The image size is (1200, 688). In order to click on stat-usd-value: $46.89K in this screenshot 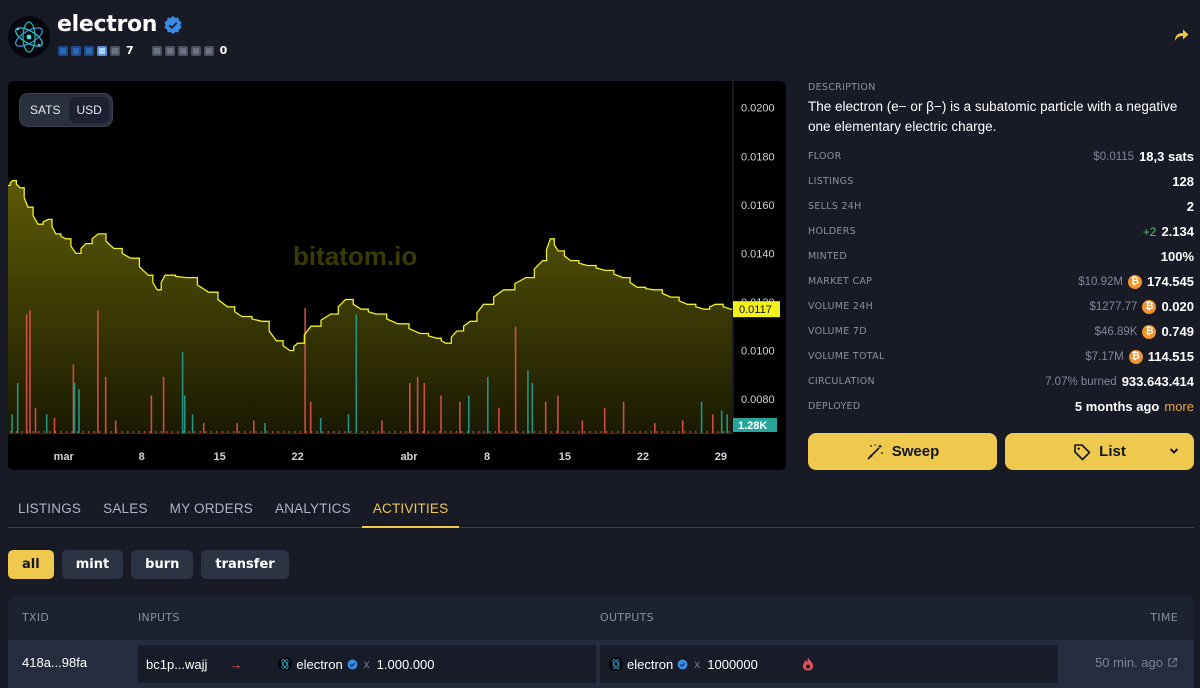, I will do `click(1116, 331)`.